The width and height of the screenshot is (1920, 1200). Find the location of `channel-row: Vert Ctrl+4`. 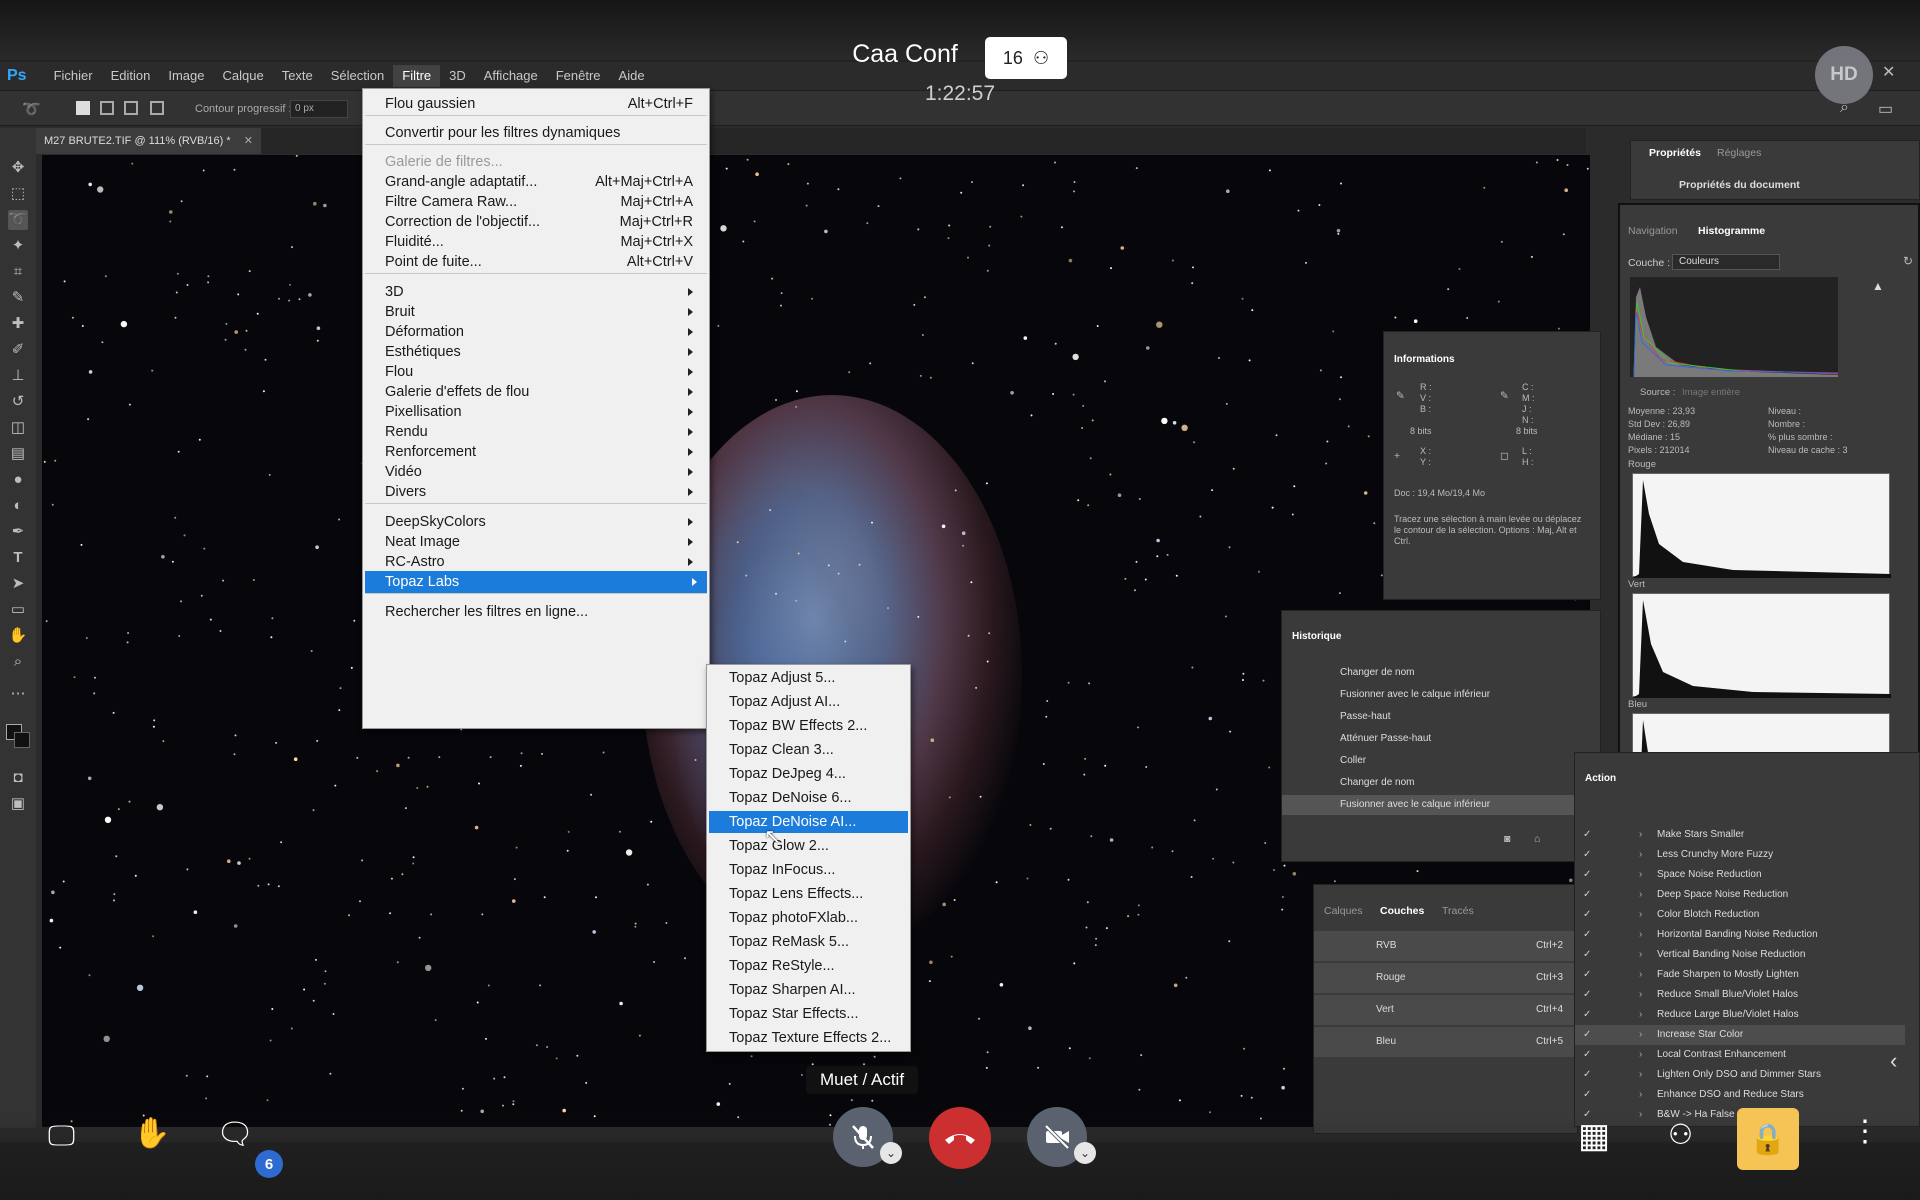

channel-row: Vert Ctrl+4 is located at coordinates (1445, 1010).